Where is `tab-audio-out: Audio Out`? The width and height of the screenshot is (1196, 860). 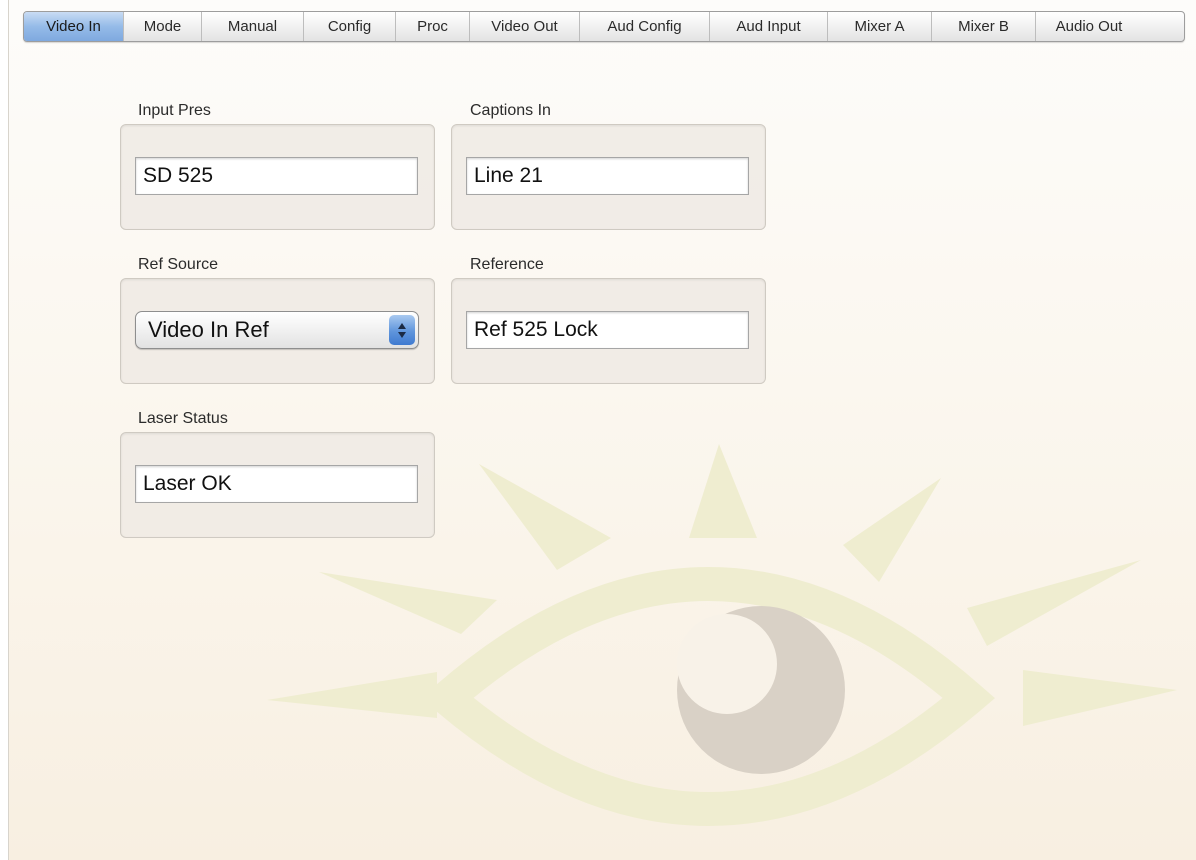 tab-audio-out: Audio Out is located at coordinates (1089, 26).